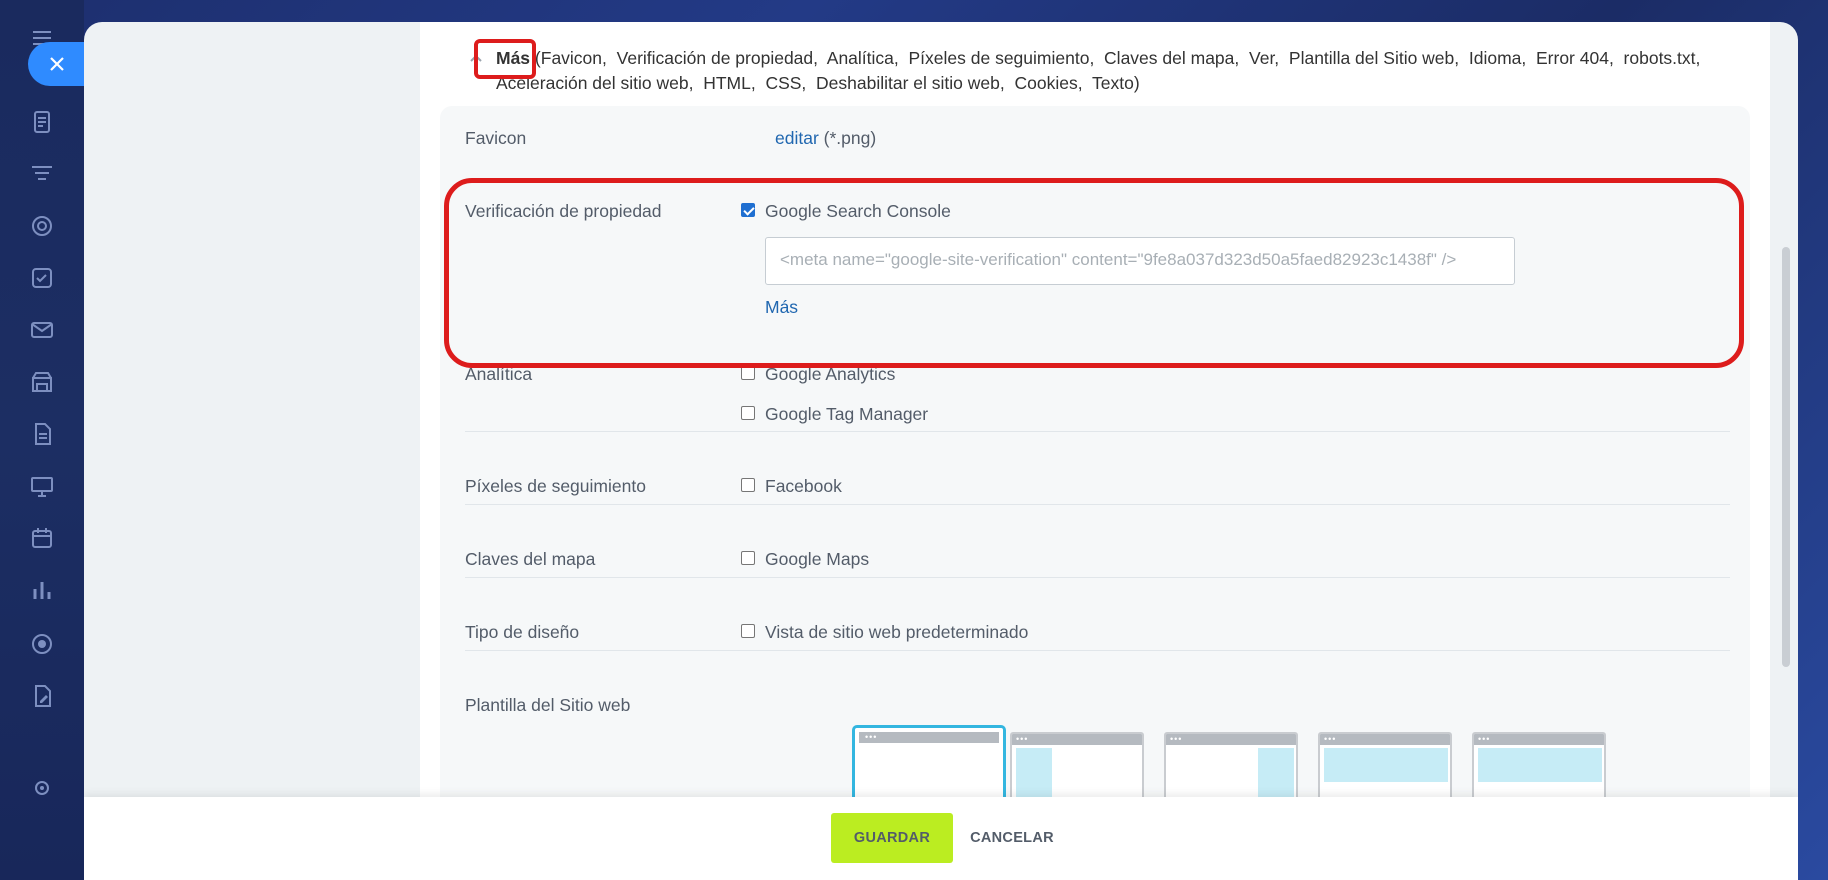  What do you see at coordinates (1097, 710) in the screenshot?
I see `template-row: Plantilla del Sitio web` at bounding box center [1097, 710].